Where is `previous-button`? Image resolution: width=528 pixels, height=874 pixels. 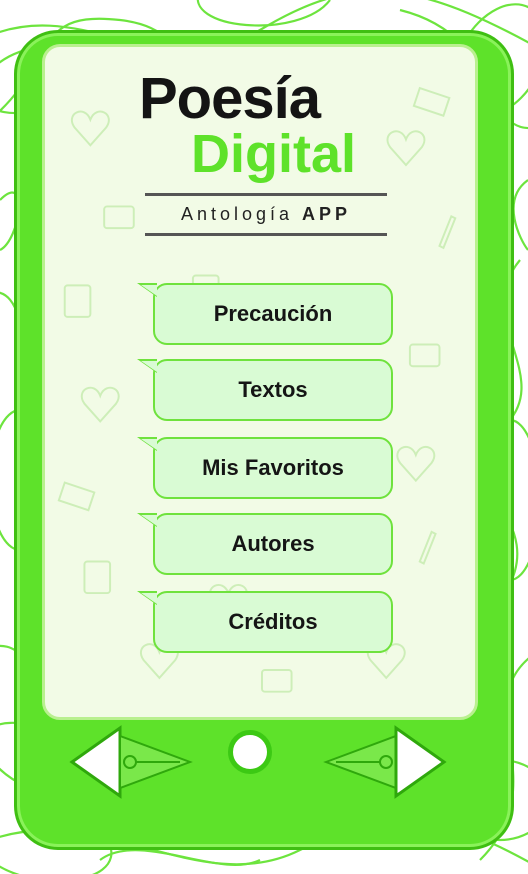 previous-button is located at coordinates (128, 762).